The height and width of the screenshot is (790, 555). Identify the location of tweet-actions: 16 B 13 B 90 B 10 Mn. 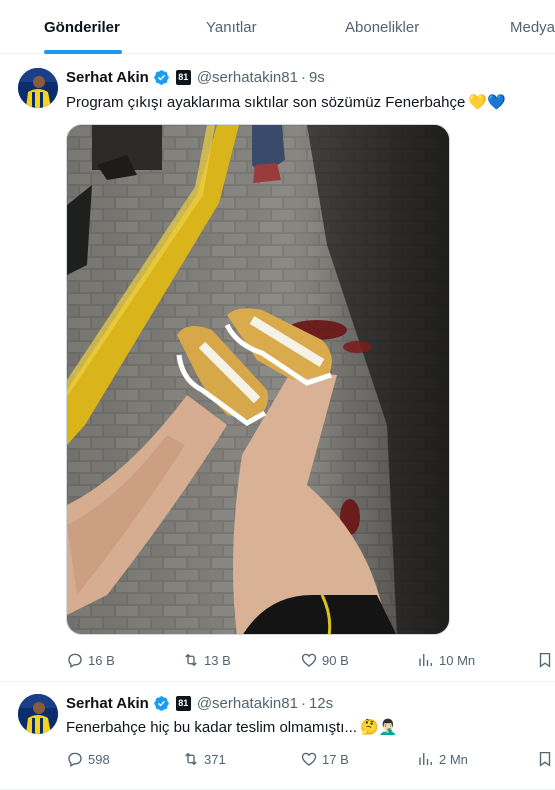
(310, 660).